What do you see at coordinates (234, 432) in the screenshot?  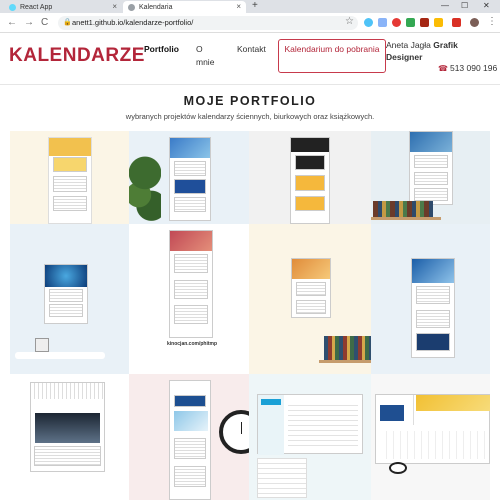 I see `wall-clock-decoration` at bounding box center [234, 432].